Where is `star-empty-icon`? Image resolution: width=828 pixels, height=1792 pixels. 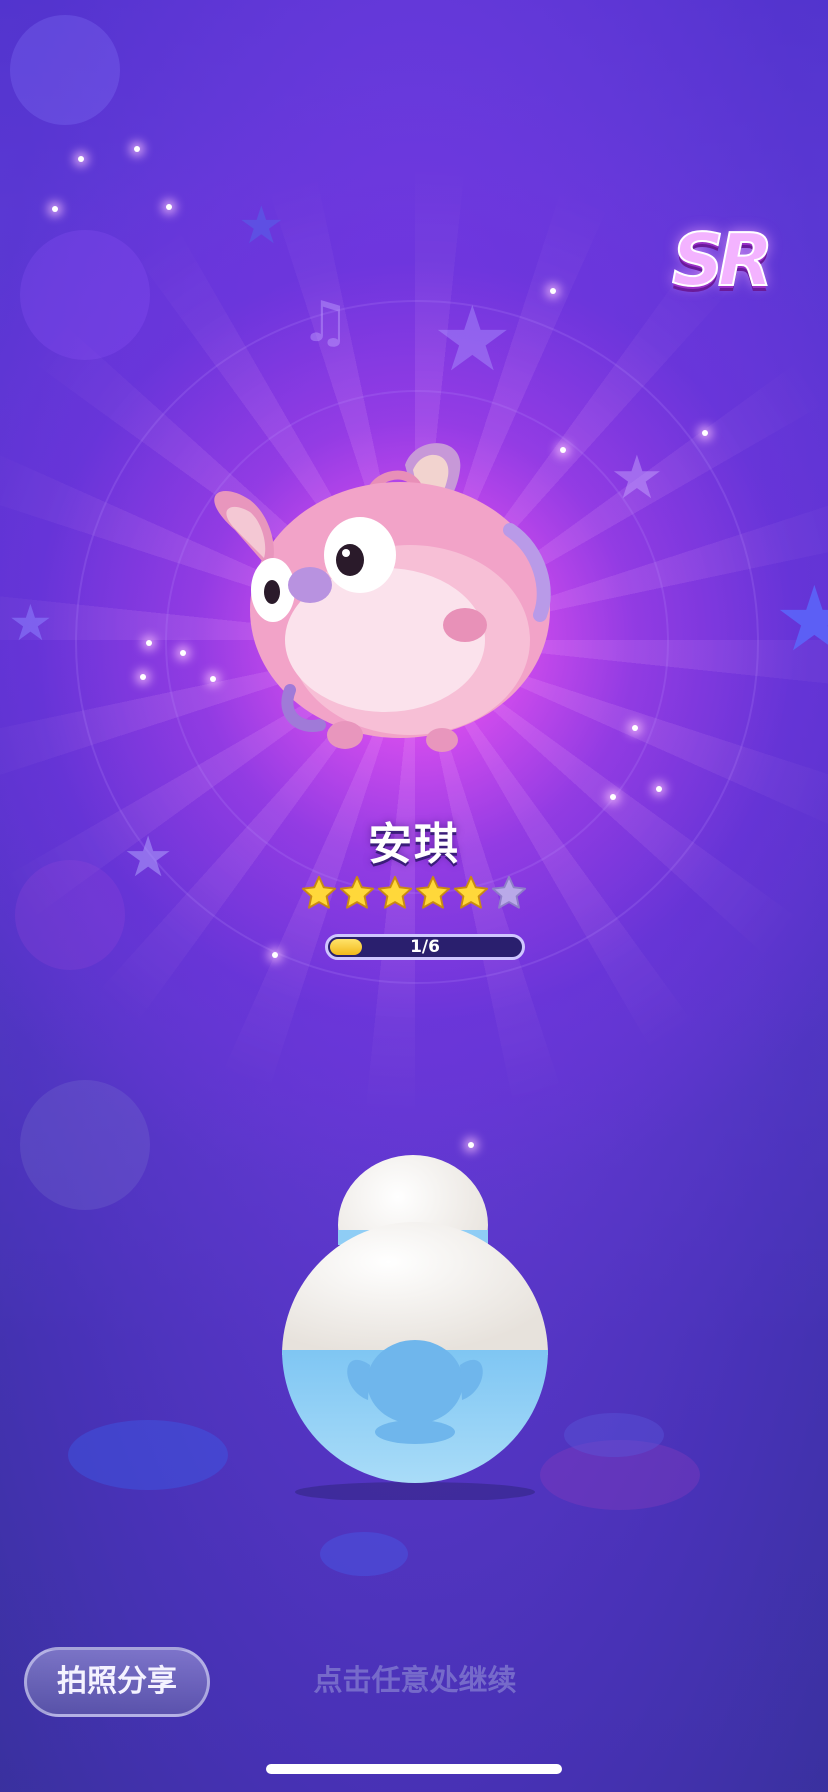 star-empty-icon is located at coordinates (509, 892).